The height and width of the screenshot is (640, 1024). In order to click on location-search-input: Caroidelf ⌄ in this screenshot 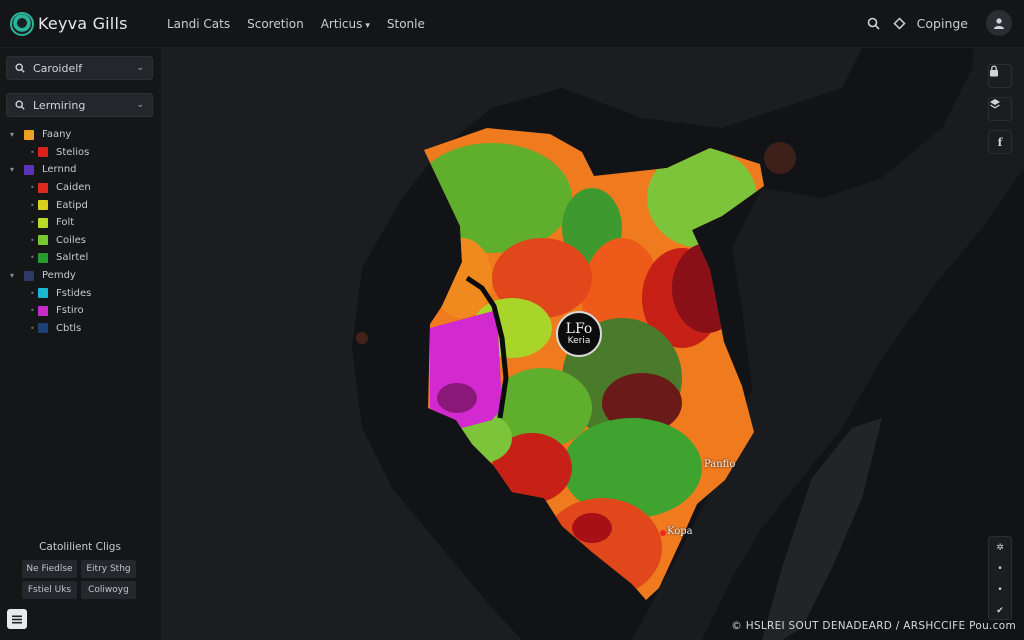, I will do `click(79, 68)`.